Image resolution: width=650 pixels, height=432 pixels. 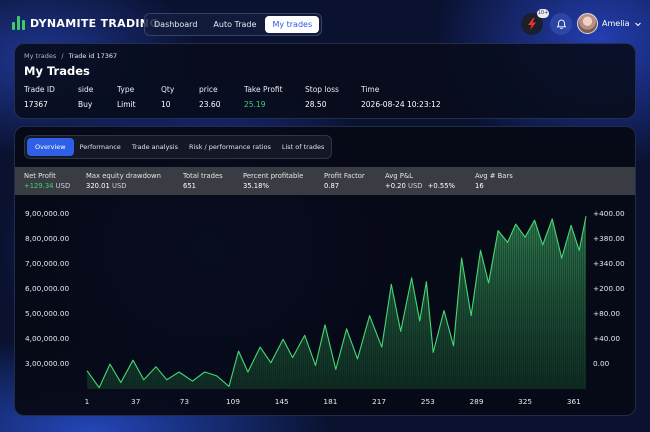 I want to click on tab-risk-performance-ratios: Risk / performance ratios, so click(x=230, y=147).